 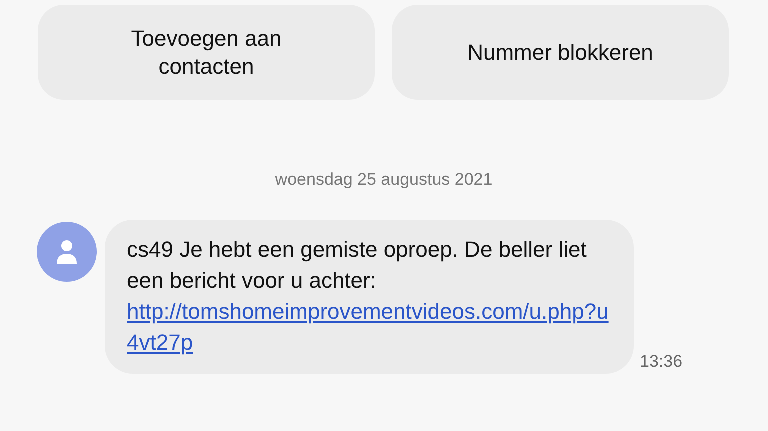 What do you see at coordinates (357, 265) in the screenshot?
I see `message-text: cs49 Je hebt een gemiste oproep. De beller liet een bericht voor u achter:` at bounding box center [357, 265].